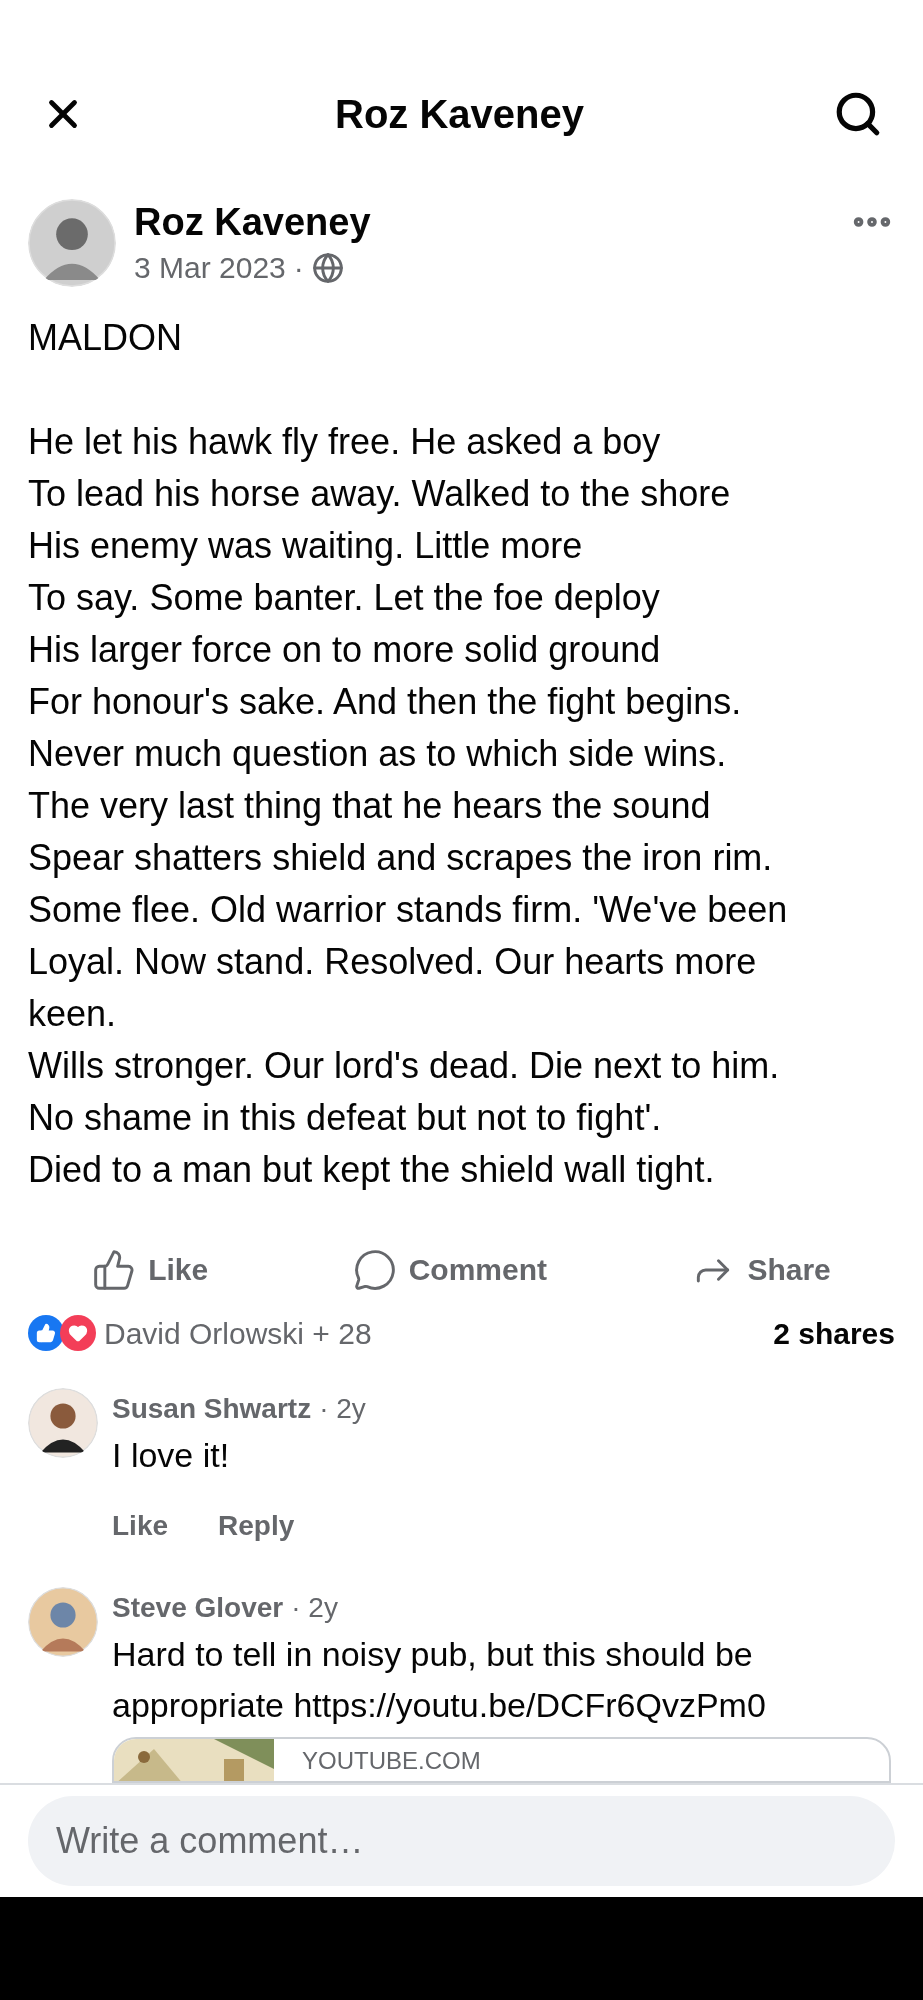 The height and width of the screenshot is (2000, 923). What do you see at coordinates (171, 1455) in the screenshot?
I see `comment-text: I love it!` at bounding box center [171, 1455].